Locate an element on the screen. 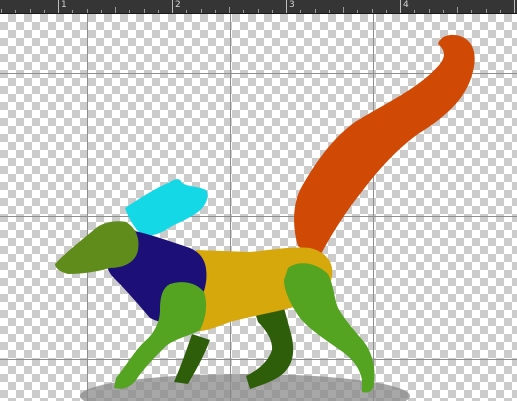 The height and width of the screenshot is (401, 517). ruler-ticks is located at coordinates (258, 6).